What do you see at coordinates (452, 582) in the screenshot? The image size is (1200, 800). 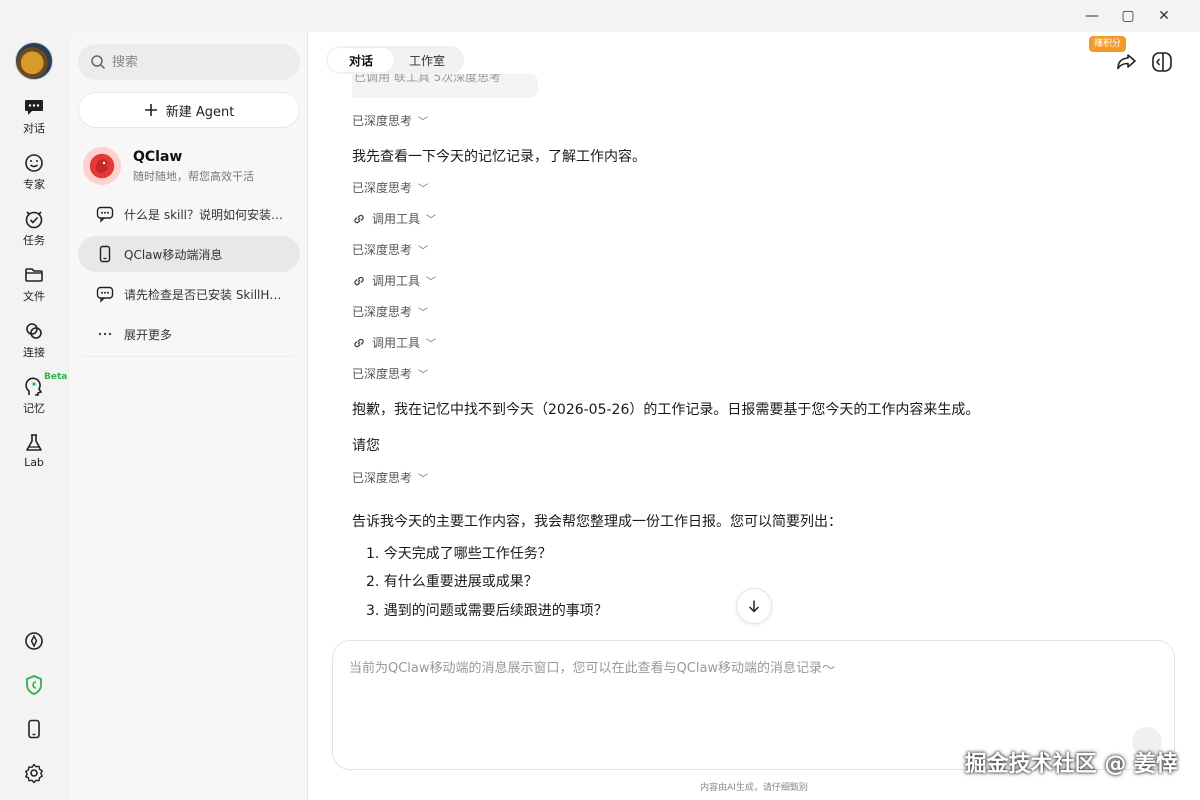 I see `list-item: 2. 有什么重要进展或成果？` at bounding box center [452, 582].